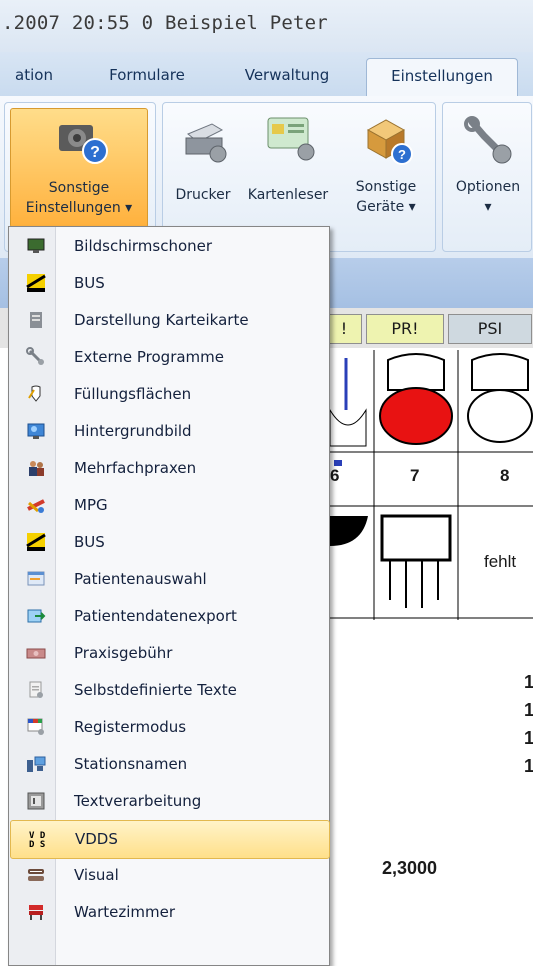 The image size is (533, 966). What do you see at coordinates (488, 140) in the screenshot?
I see `wrench-gear-icon` at bounding box center [488, 140].